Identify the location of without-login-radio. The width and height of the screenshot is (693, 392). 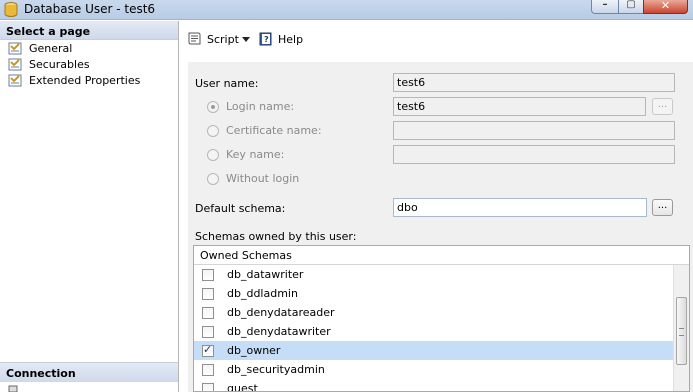
(213, 179).